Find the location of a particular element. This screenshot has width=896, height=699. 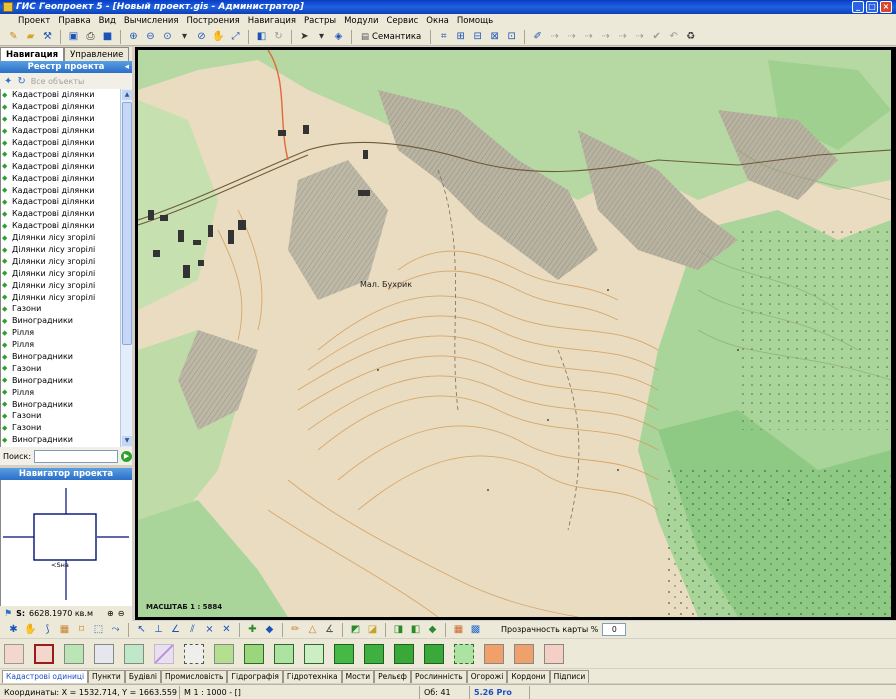

semantic-button: ▤ Семантика is located at coordinates (391, 37).